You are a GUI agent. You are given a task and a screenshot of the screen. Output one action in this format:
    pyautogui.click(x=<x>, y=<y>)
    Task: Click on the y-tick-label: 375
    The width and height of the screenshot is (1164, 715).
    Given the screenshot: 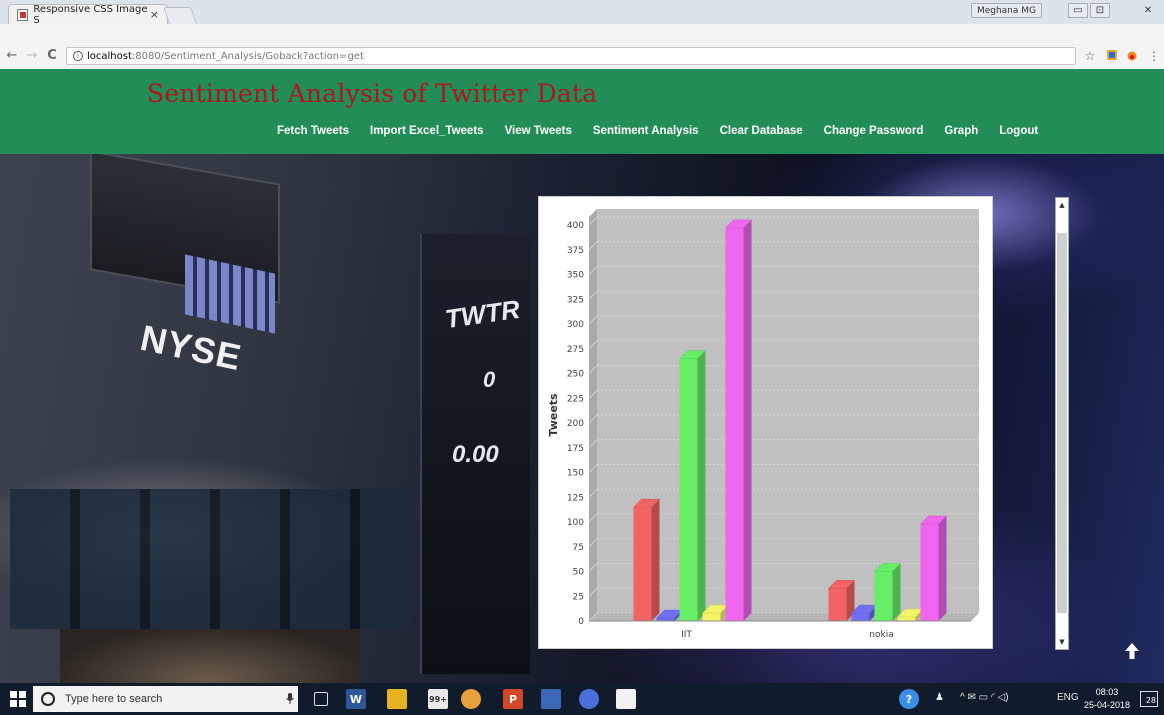 What is the action you would take?
    pyautogui.click(x=575, y=251)
    